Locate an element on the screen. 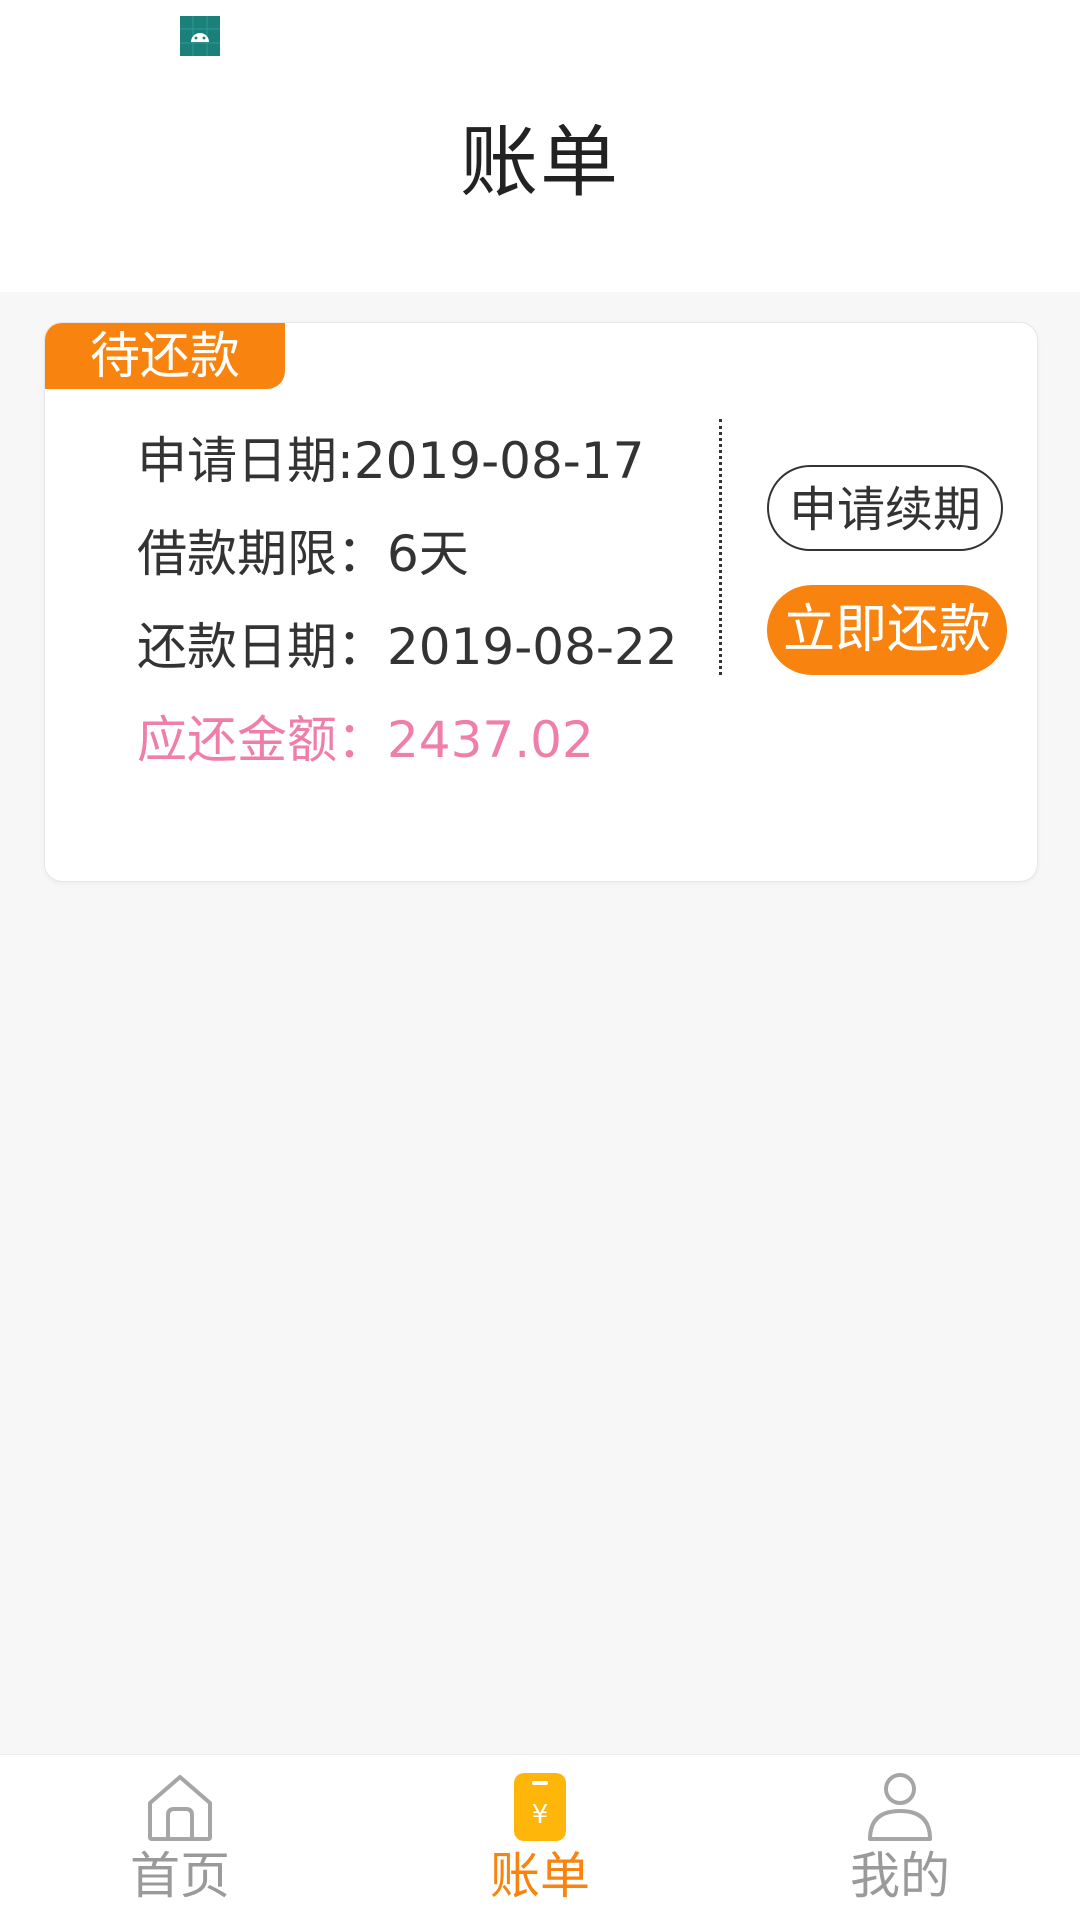  nav-label-mine: 我的 is located at coordinates (900, 1876).